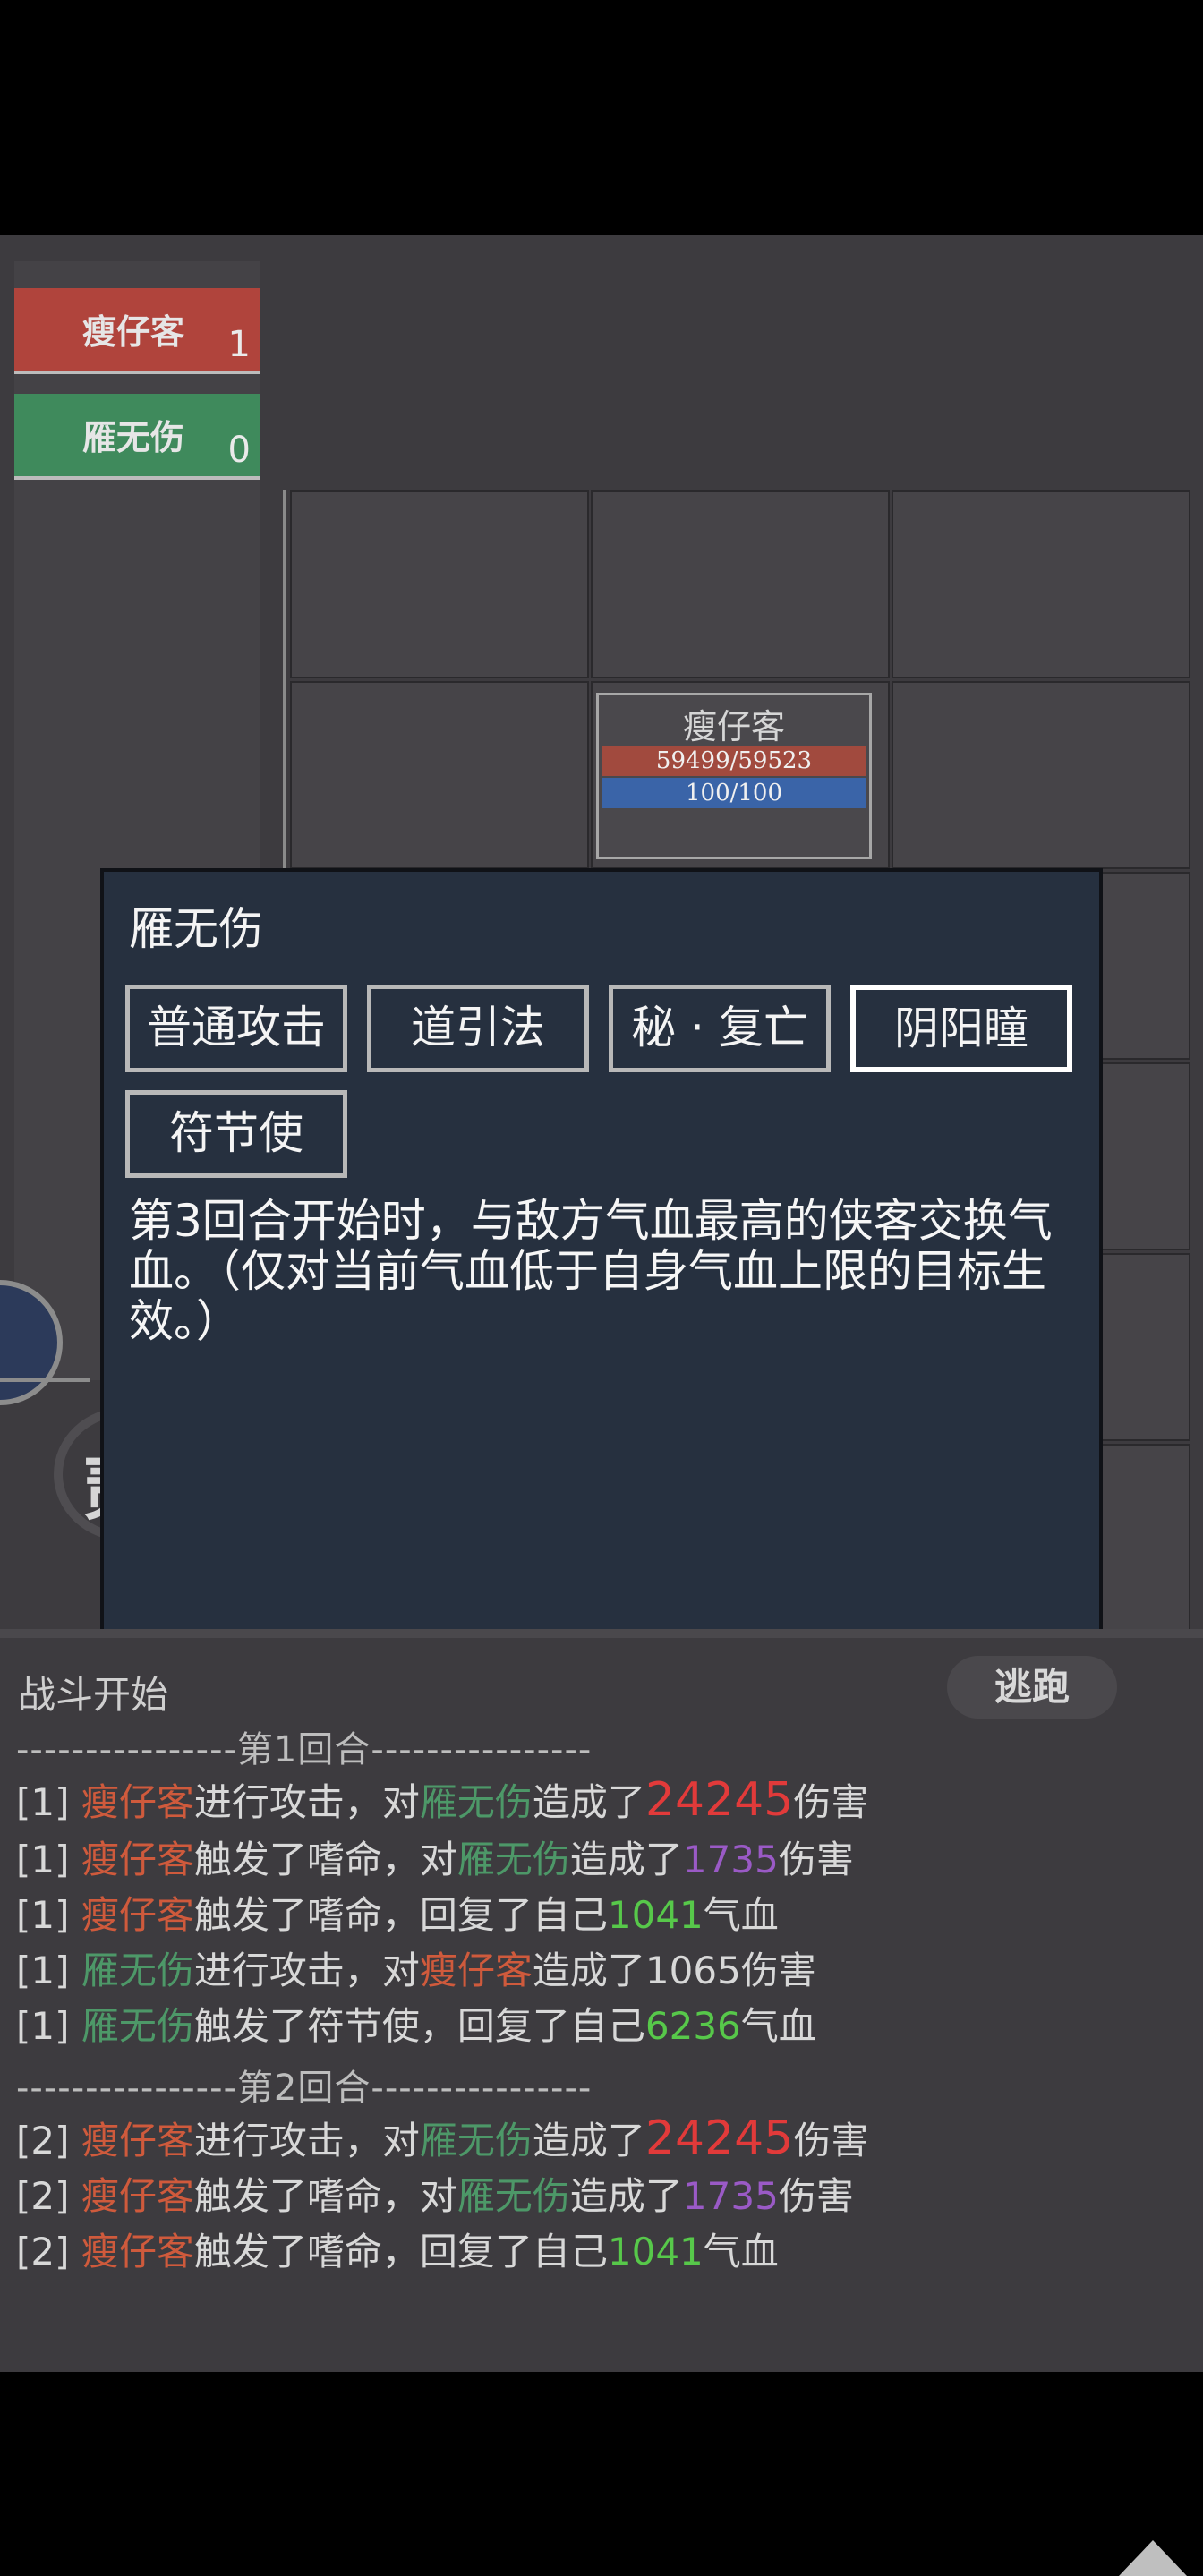 The width and height of the screenshot is (1203, 2576). Describe the element at coordinates (1032, 1687) in the screenshot. I see `flee-button: 逃跑` at that location.